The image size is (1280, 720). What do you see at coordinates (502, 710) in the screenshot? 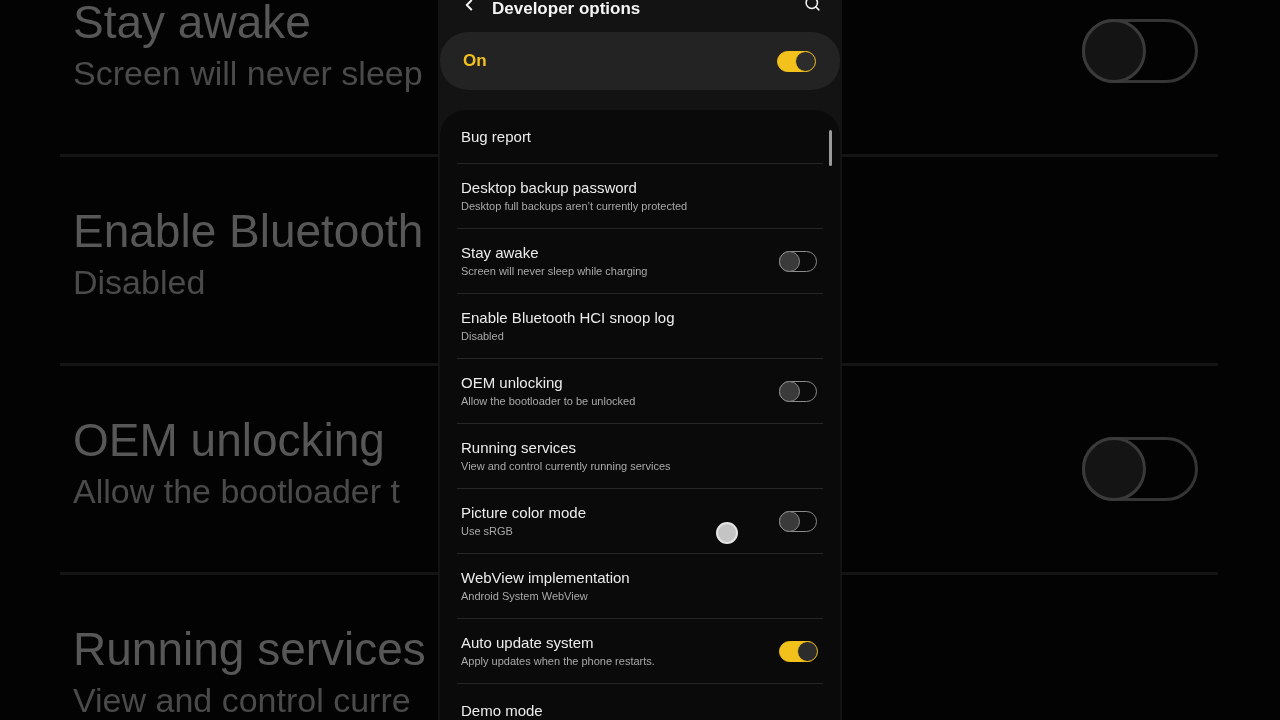
I see `setting-title: Demo mode` at bounding box center [502, 710].